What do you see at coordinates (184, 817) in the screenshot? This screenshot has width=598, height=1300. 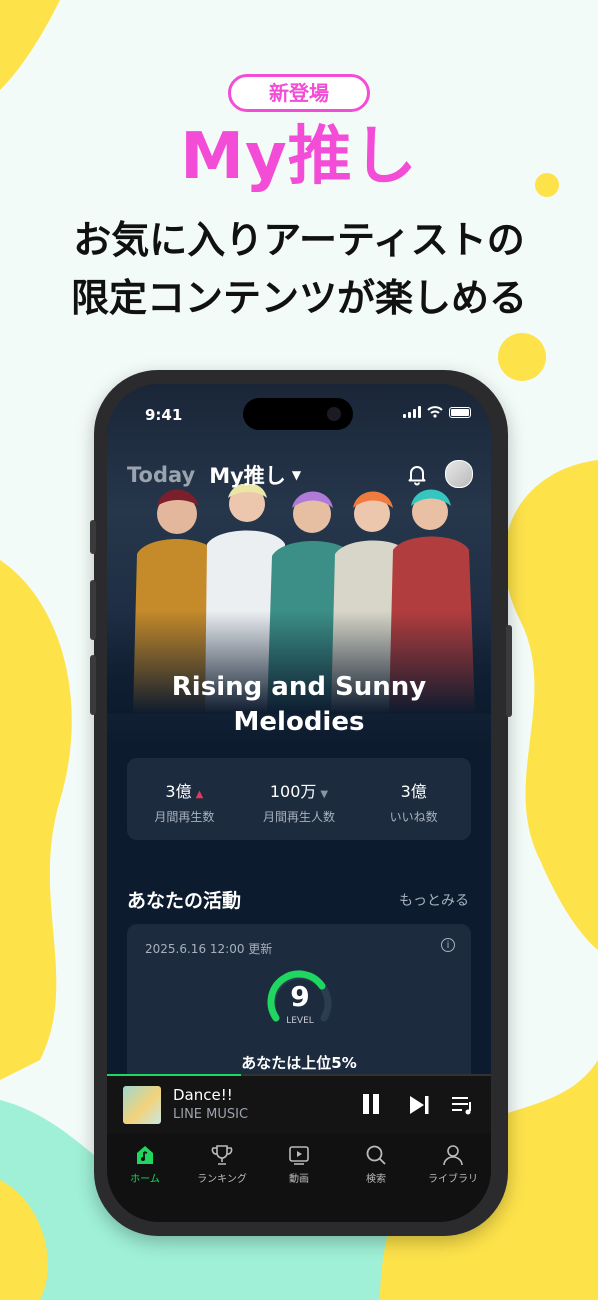 I see `stat-label: 月間再生数` at bounding box center [184, 817].